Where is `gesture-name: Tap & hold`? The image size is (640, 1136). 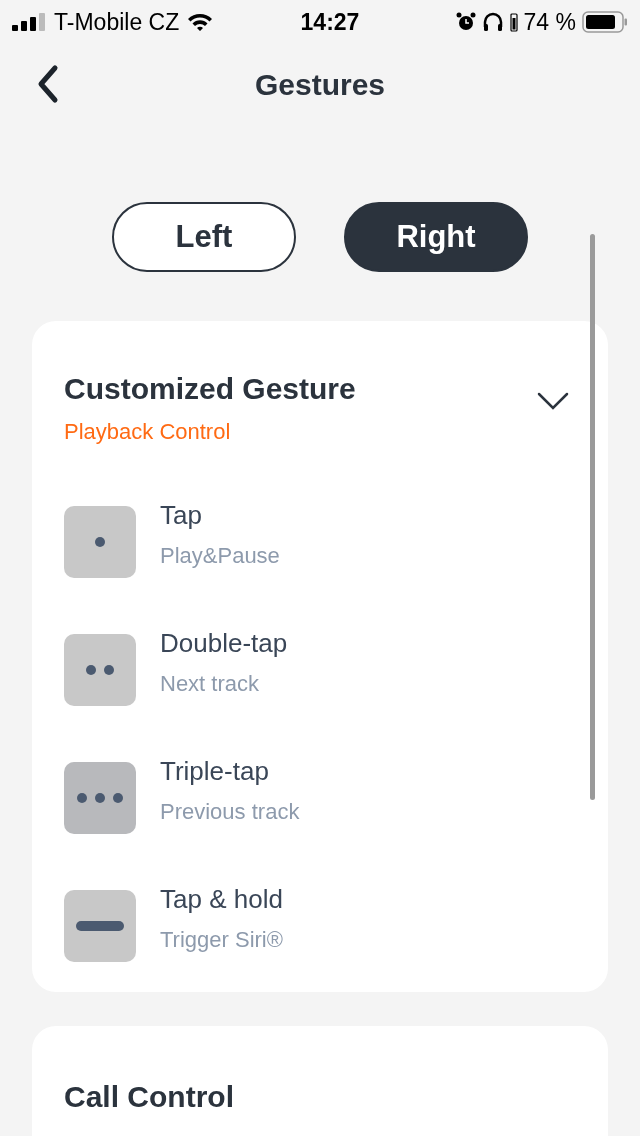 gesture-name: Tap & hold is located at coordinates (221, 899).